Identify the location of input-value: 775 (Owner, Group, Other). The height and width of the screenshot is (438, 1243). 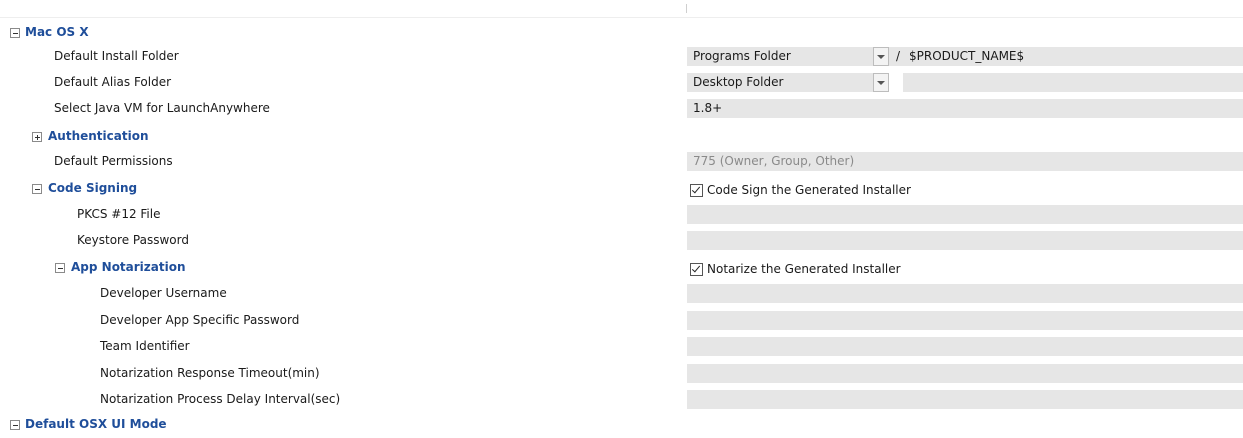
(774, 161).